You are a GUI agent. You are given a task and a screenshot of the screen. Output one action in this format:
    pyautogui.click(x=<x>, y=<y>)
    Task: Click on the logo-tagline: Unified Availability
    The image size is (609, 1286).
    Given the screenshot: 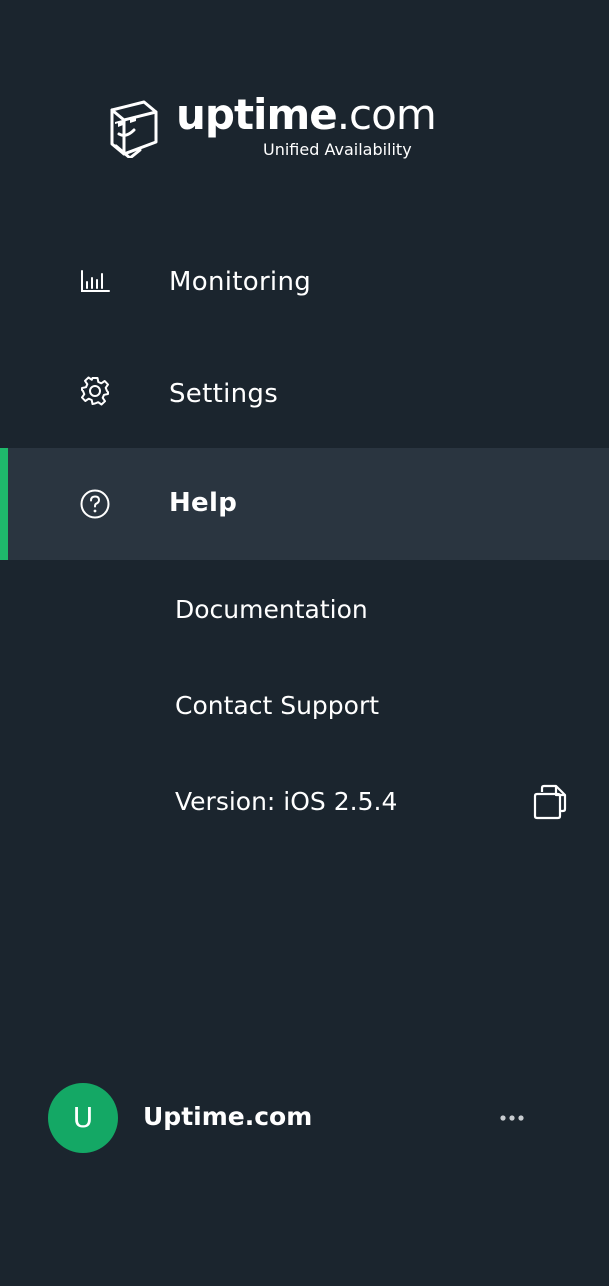 What is the action you would take?
    pyautogui.click(x=337, y=149)
    